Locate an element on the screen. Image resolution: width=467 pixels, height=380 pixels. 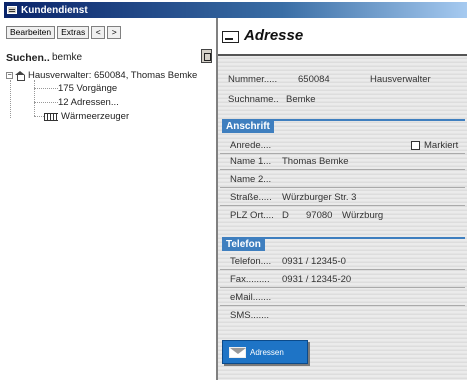
tree-node-label: 175 Vorgänge is located at coordinates (88, 88).